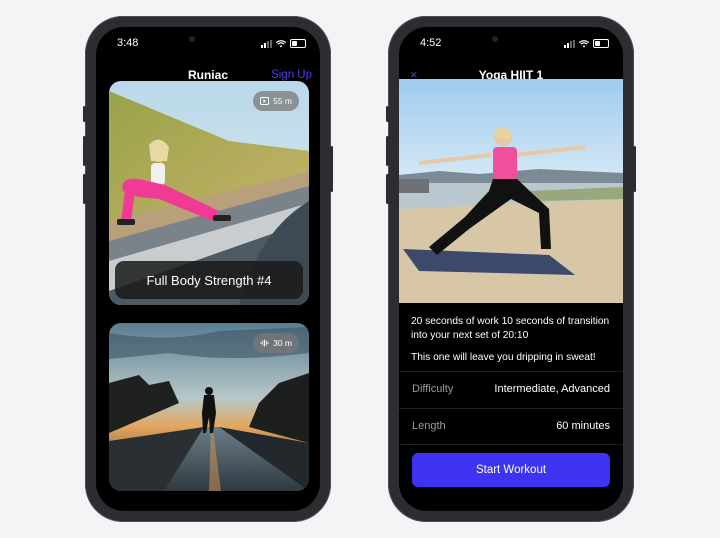 The image size is (720, 538). I want to click on detail-label: Difficulty, so click(433, 389).